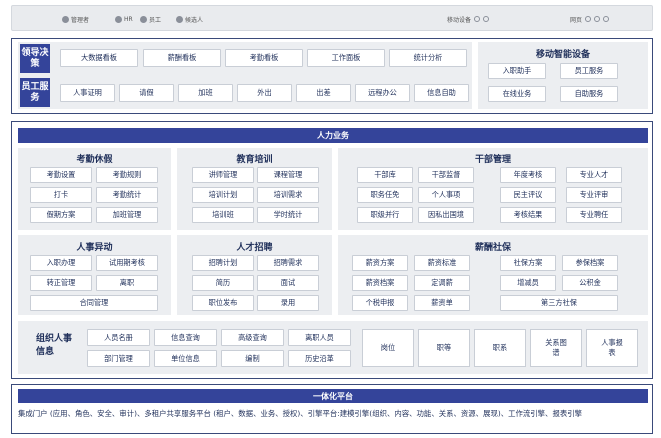 The width and height of the screenshot is (661, 438). Describe the element at coordinates (528, 195) in the screenshot. I see `cadre-item: 民主评议` at that location.